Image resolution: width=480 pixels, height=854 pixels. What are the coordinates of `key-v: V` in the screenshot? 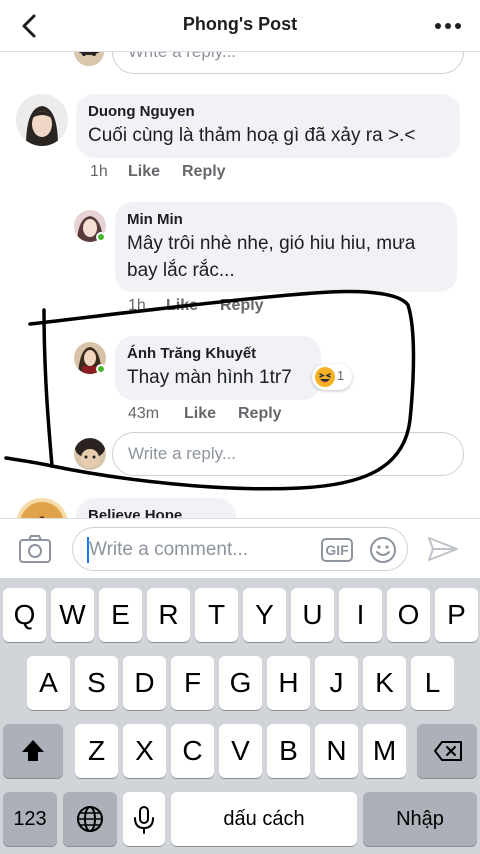 It's located at (240, 751).